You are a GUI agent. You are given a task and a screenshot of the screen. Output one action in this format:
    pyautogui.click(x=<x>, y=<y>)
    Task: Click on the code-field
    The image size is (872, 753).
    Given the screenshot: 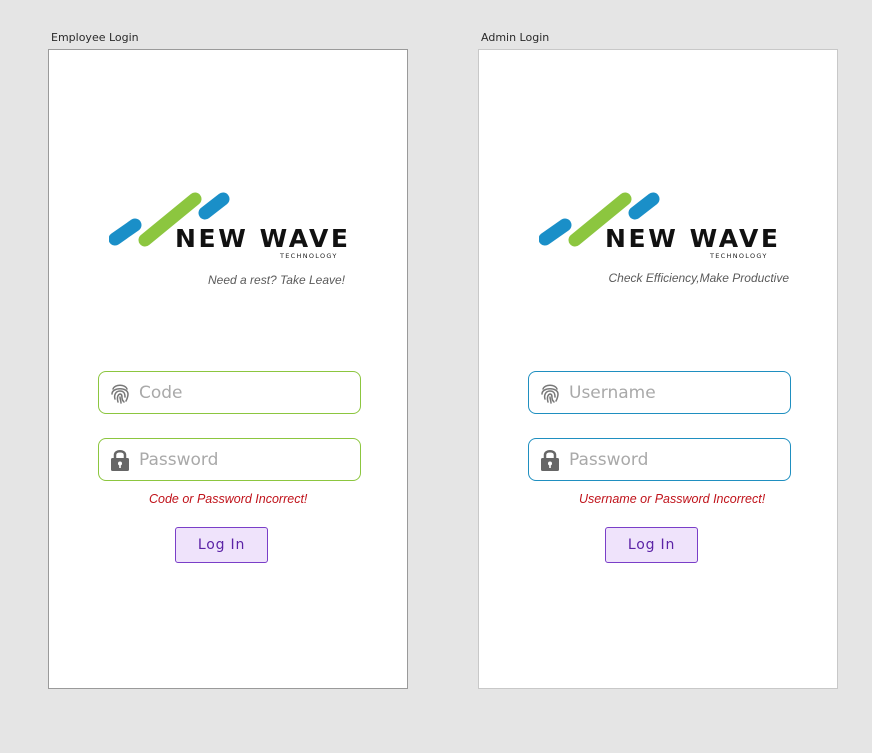 What is the action you would take?
    pyautogui.click(x=229, y=392)
    